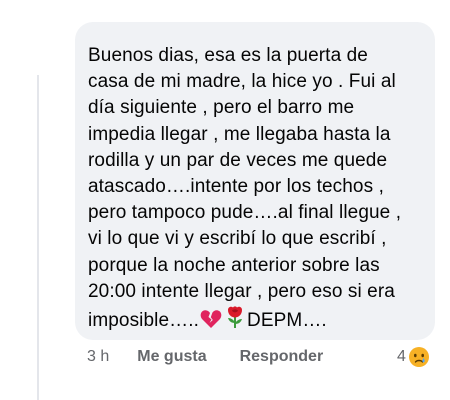 The image size is (450, 400). Describe the element at coordinates (98, 357) in the screenshot. I see `comment-timestamp: 3 h` at that location.